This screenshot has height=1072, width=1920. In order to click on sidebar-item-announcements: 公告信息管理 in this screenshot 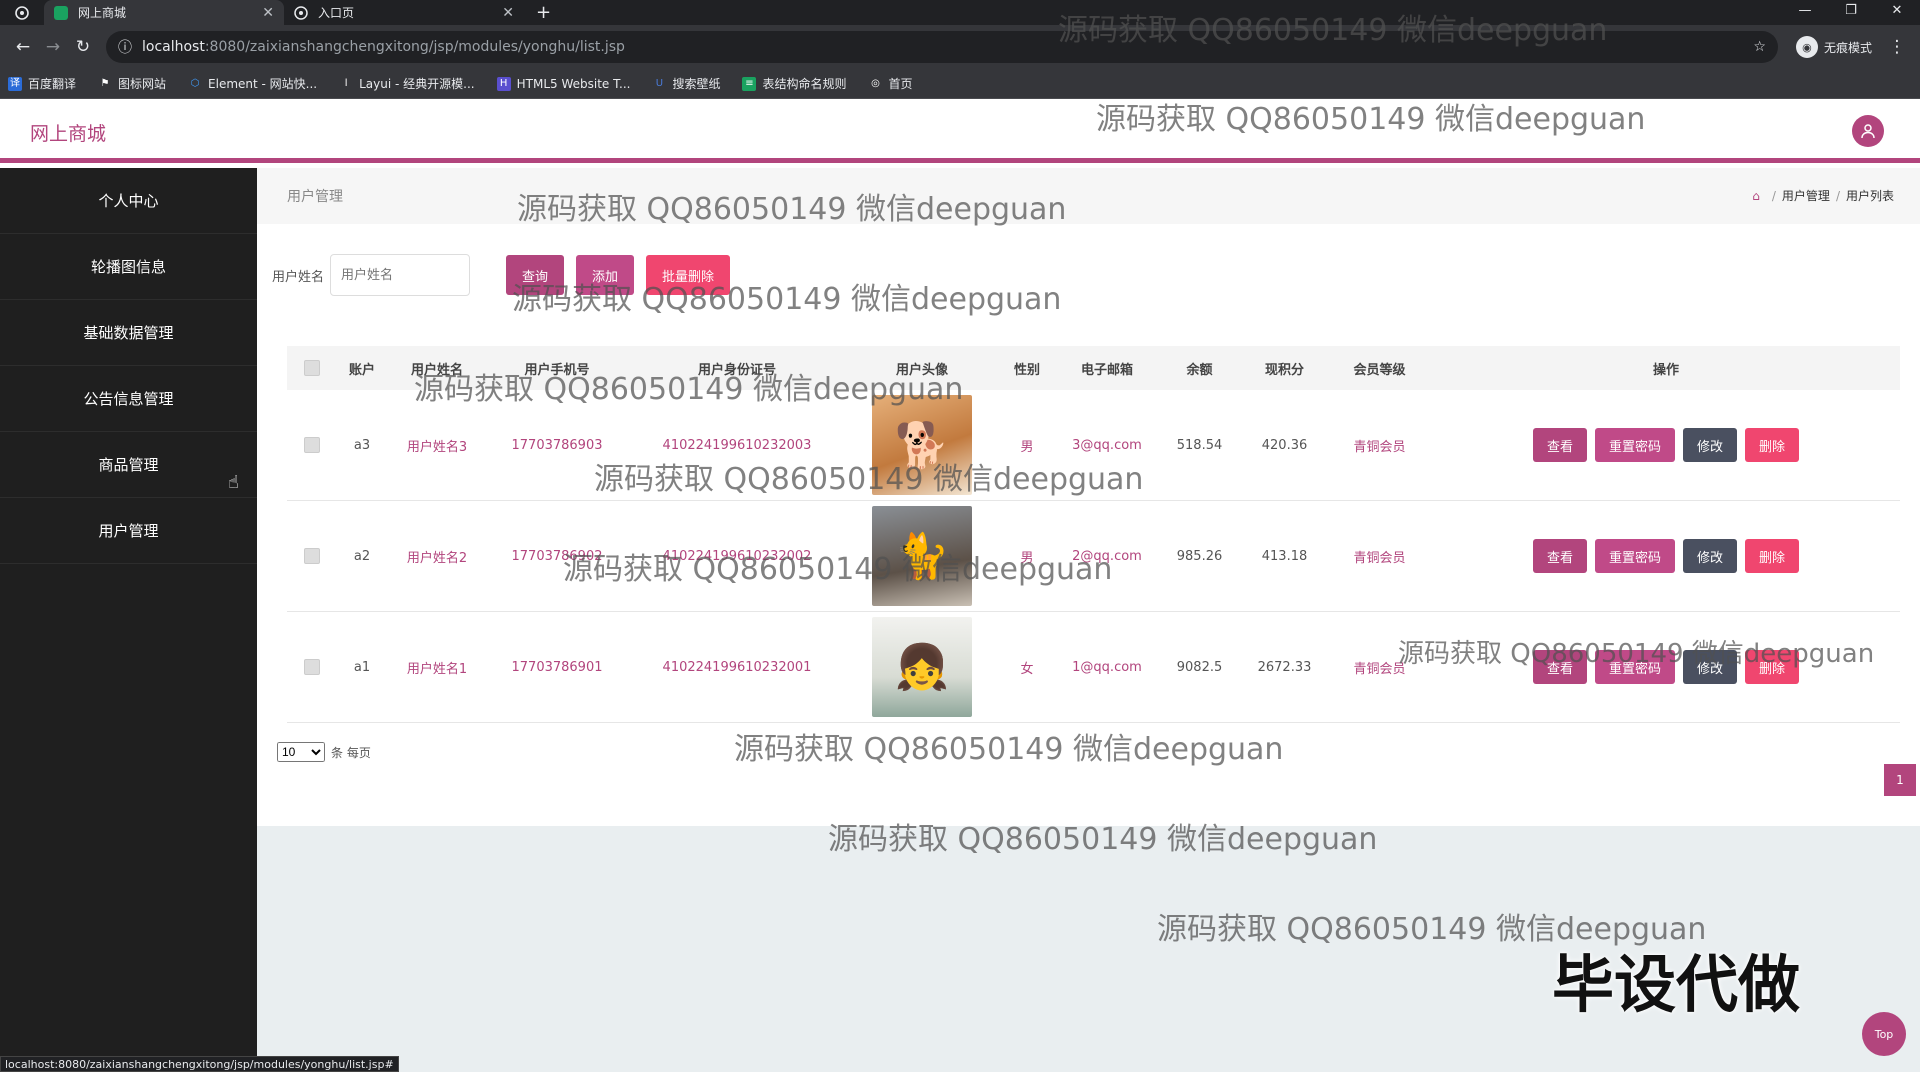, I will do `click(128, 399)`.